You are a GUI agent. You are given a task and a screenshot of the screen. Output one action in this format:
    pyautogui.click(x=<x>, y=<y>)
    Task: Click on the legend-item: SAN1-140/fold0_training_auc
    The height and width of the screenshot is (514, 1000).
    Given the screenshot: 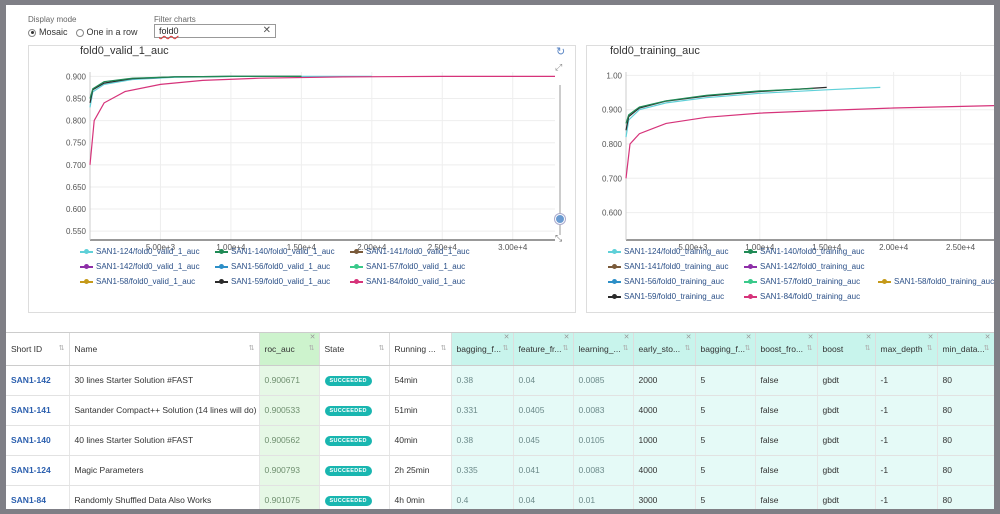 What is the action you would take?
    pyautogui.click(x=804, y=251)
    